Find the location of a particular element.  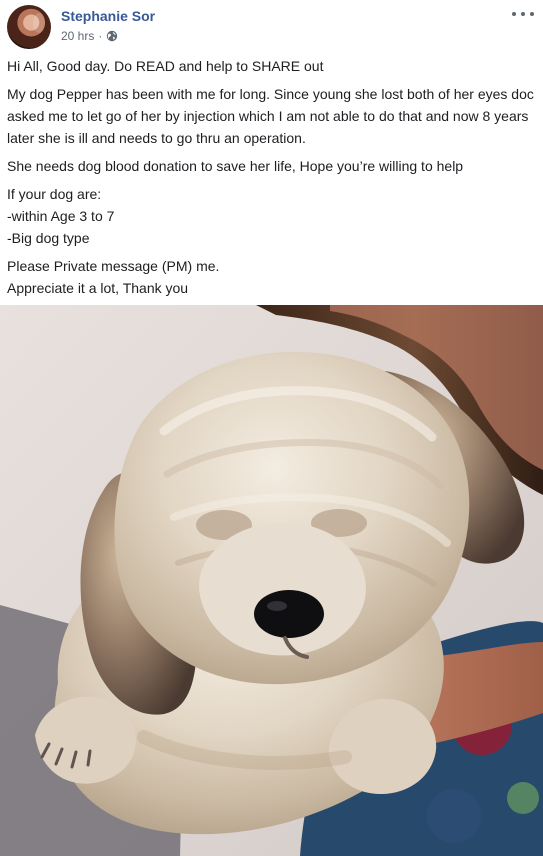

avatar-highlight is located at coordinates (39, 23).